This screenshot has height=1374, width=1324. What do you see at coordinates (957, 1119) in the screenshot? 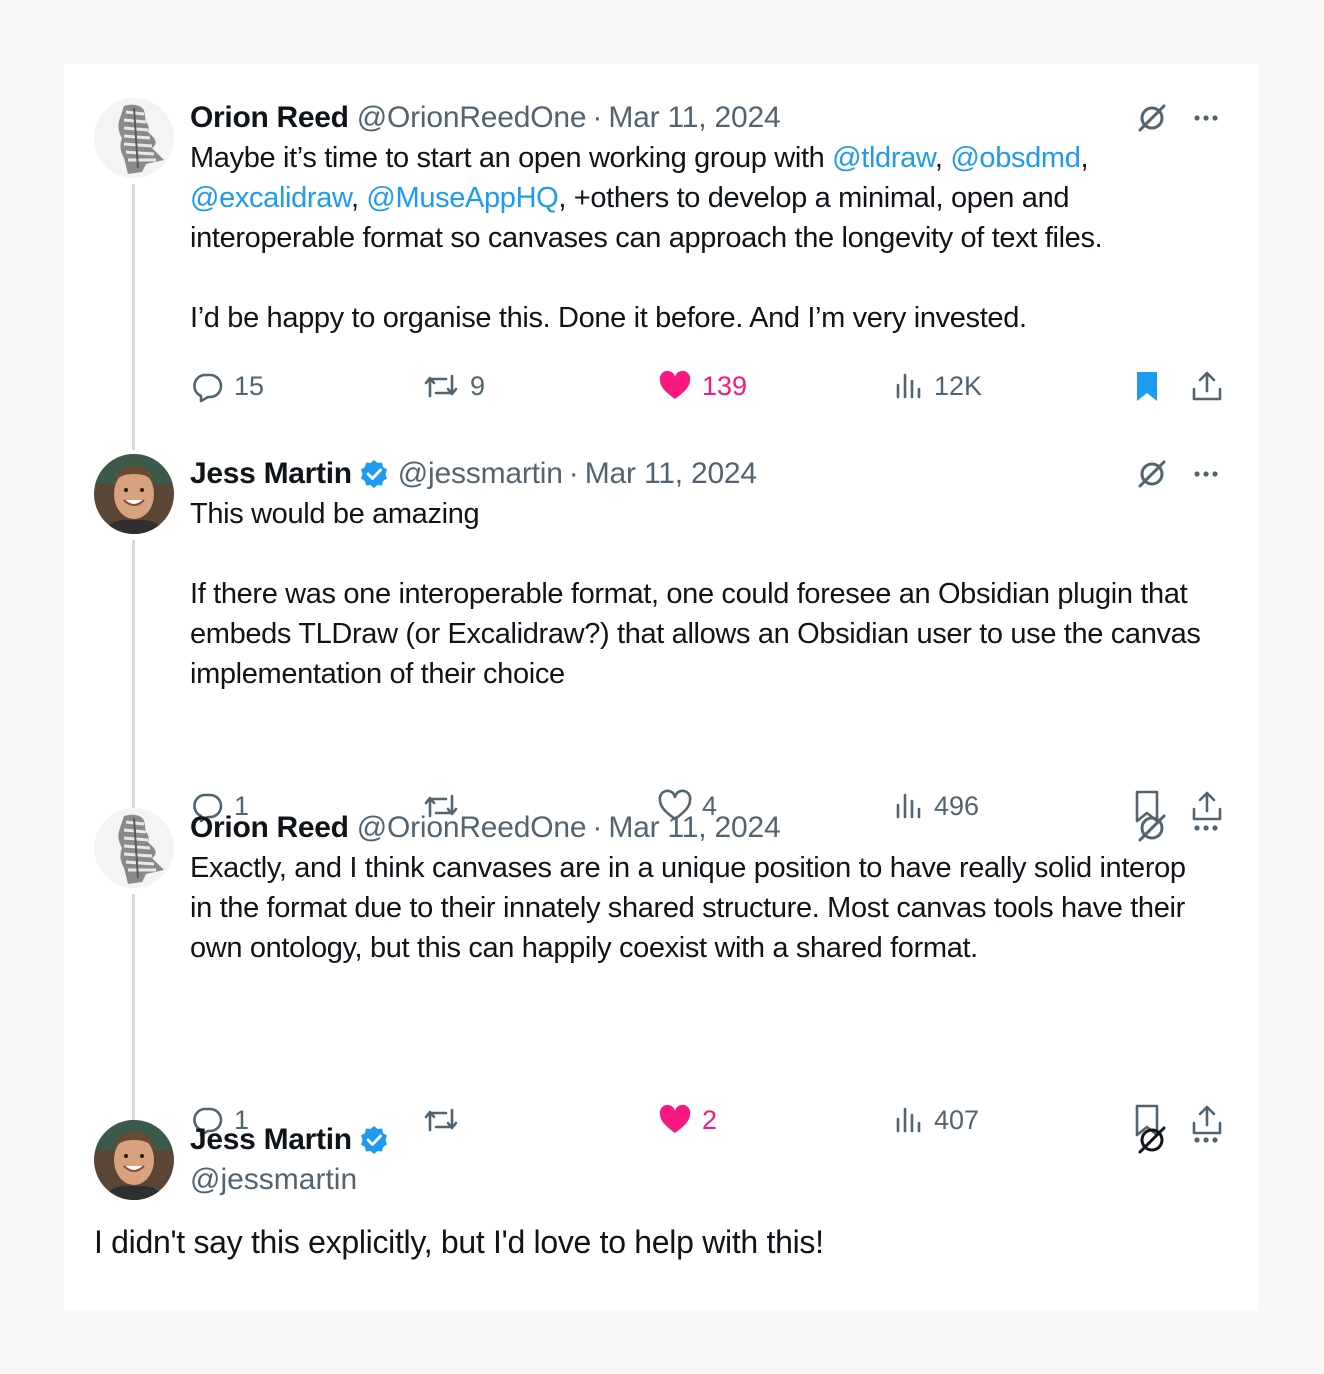
I see `view-count: 407` at bounding box center [957, 1119].